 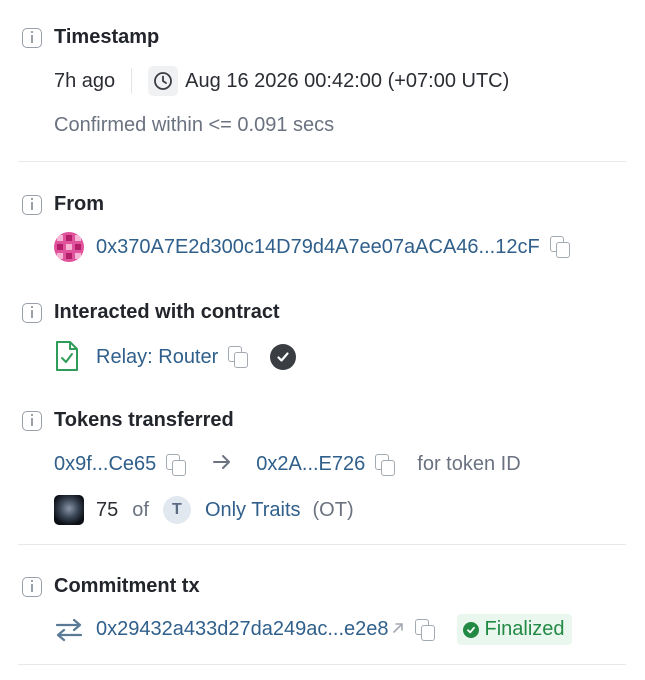 I want to click on of-label: of, so click(x=140, y=509).